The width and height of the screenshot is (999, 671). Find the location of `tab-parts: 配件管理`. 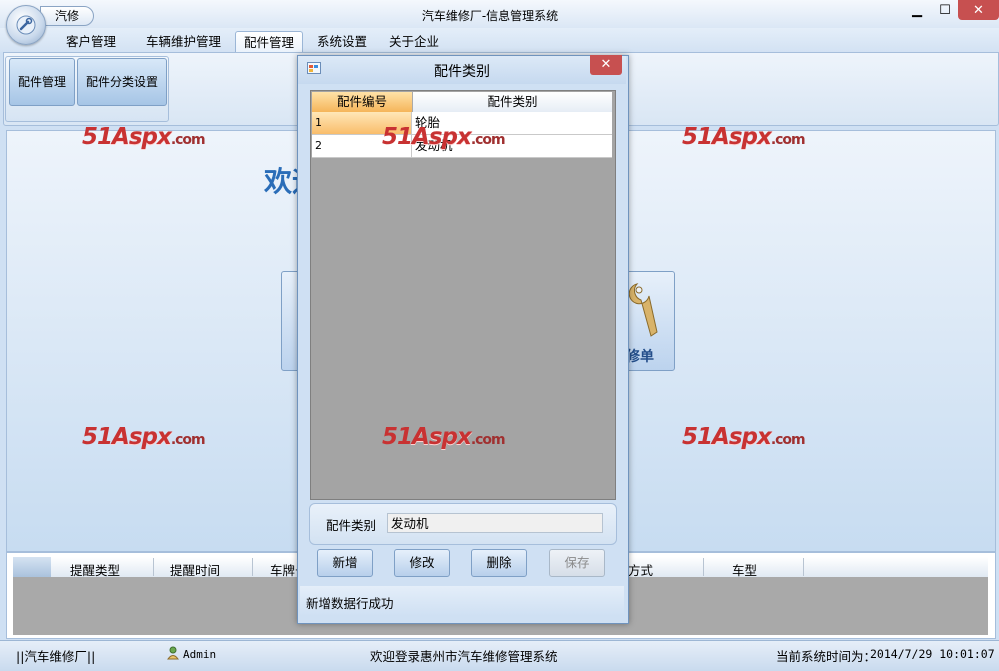

tab-parts: 配件管理 is located at coordinates (269, 42).